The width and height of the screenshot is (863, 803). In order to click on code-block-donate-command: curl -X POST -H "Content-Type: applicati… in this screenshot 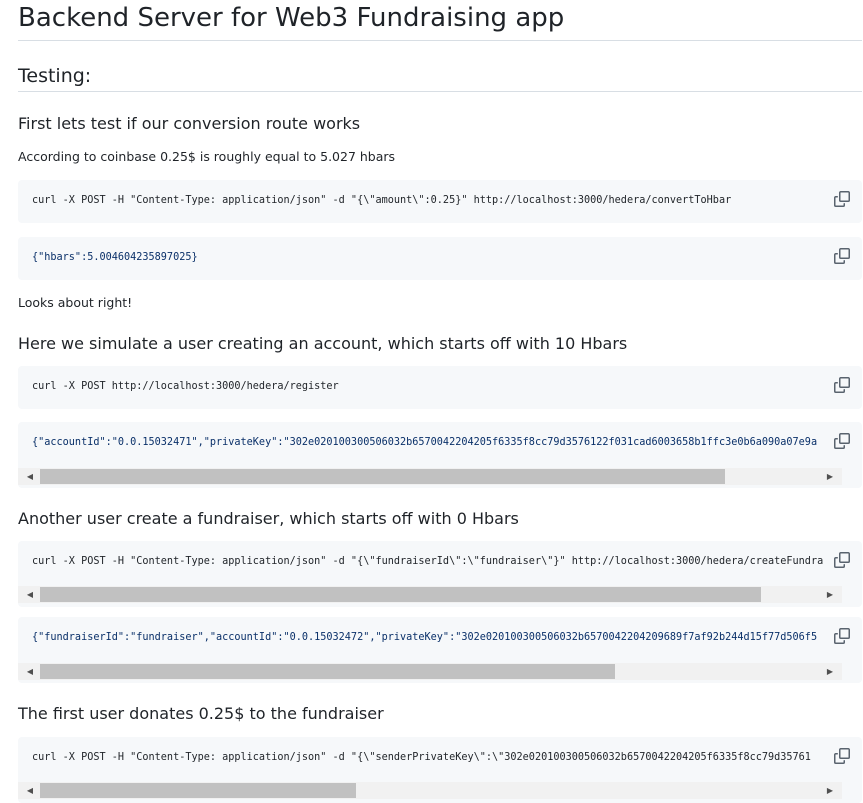, I will do `click(440, 770)`.